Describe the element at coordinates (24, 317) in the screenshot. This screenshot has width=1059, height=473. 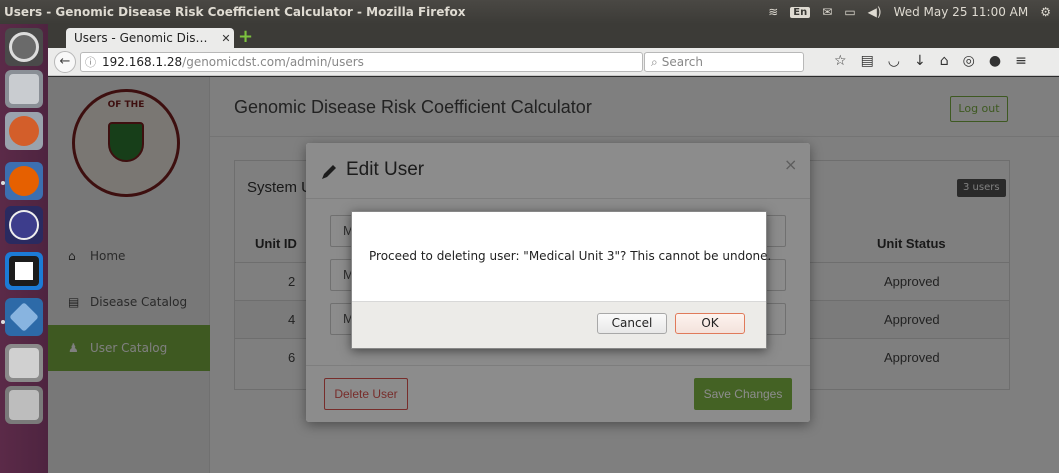
I see `virtualbox-launcher-icon` at that location.